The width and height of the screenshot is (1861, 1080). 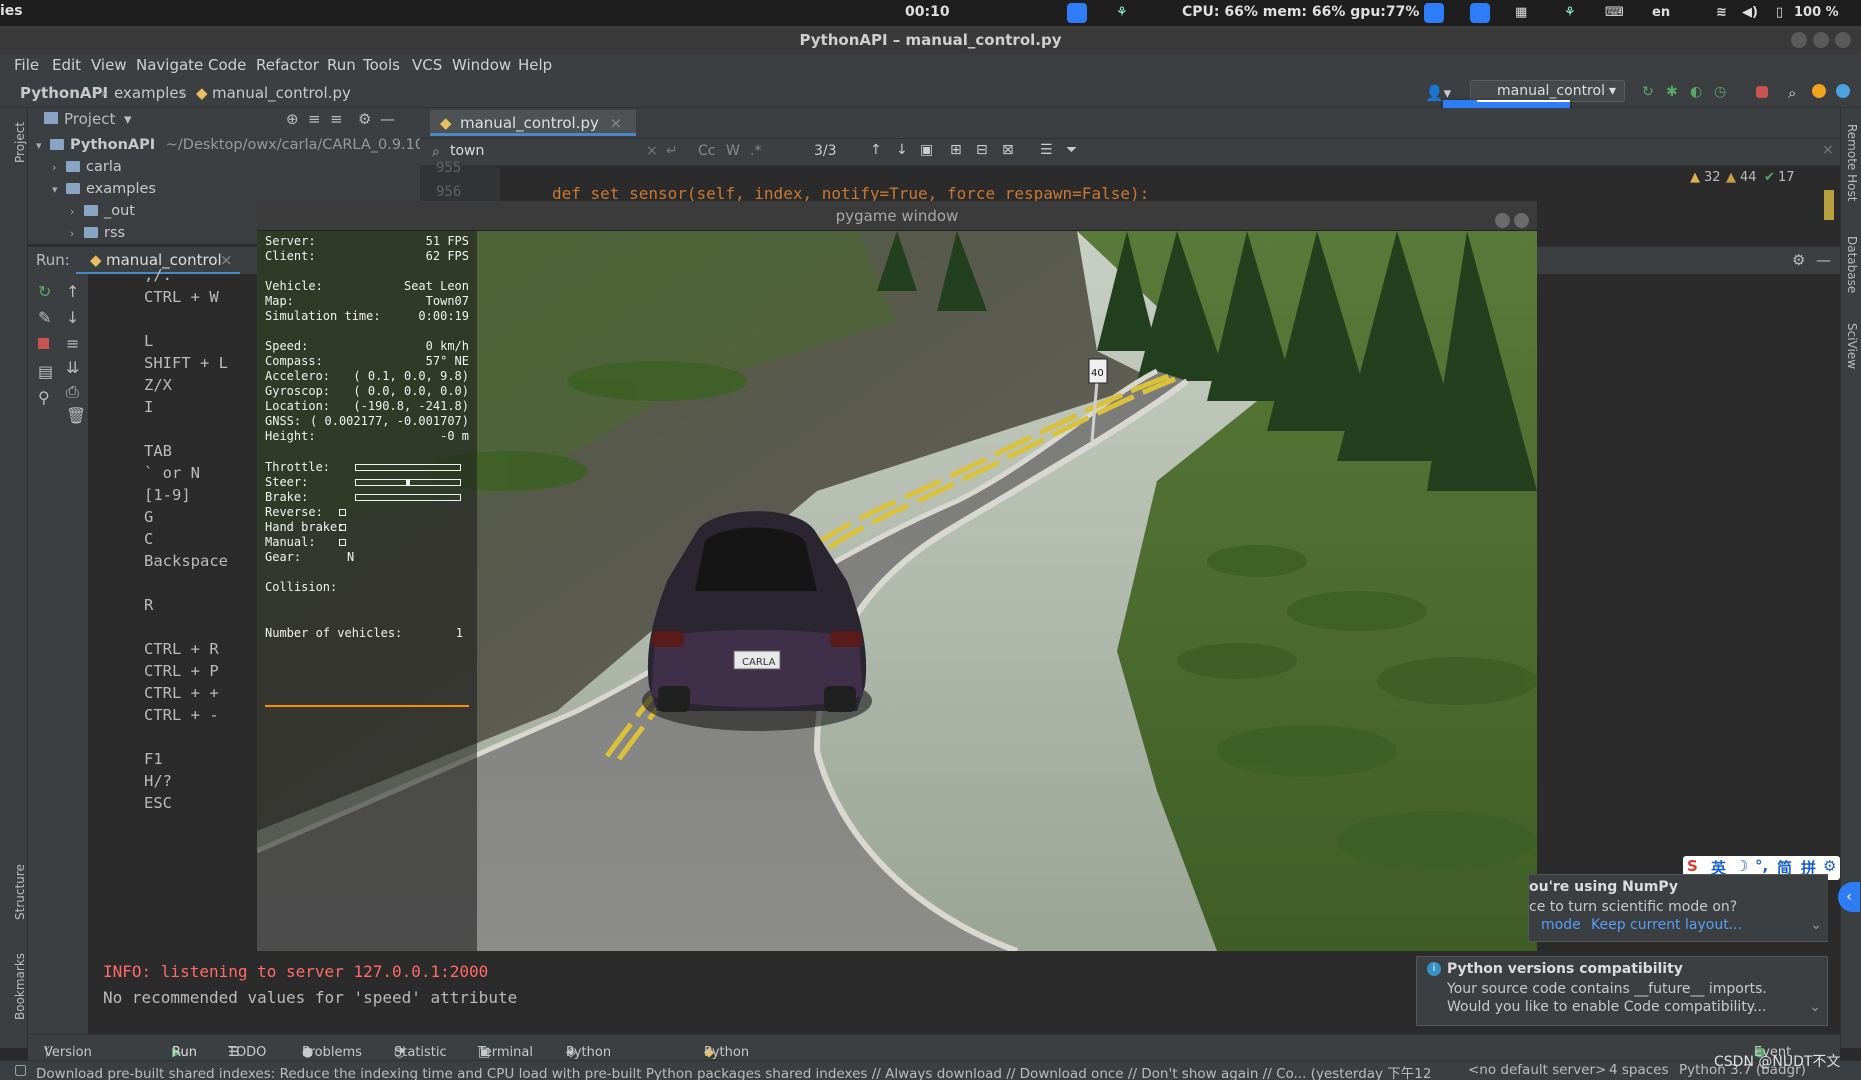 I want to click on minimize-button, so click(x=1799, y=40).